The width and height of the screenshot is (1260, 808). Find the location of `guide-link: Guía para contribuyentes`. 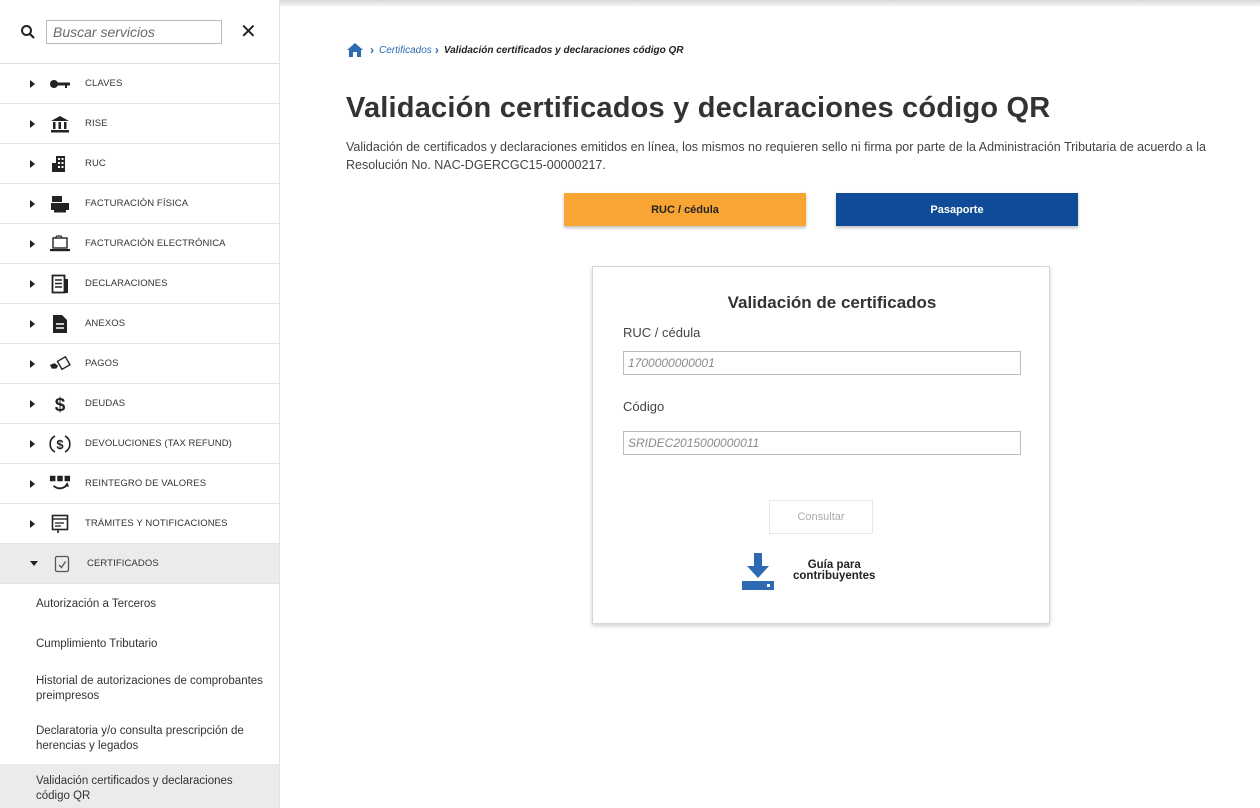

guide-link: Guía para contribuyentes is located at coordinates (808, 571).